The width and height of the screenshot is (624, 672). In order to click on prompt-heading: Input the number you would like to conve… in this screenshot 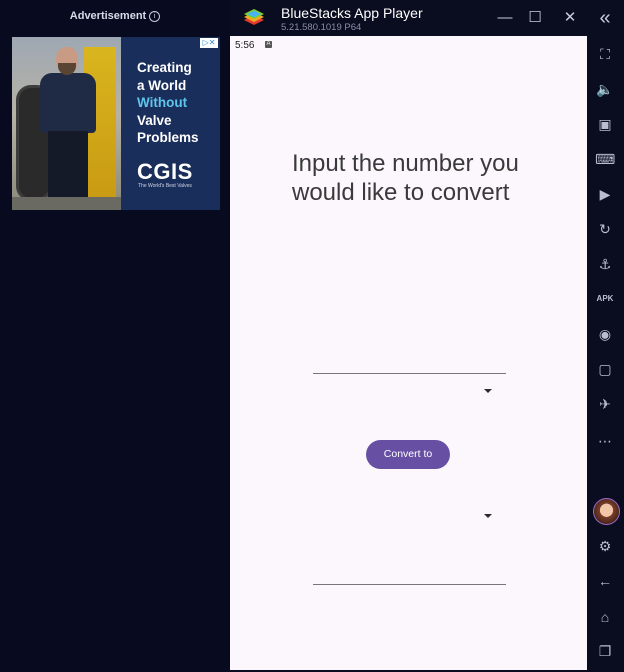, I will do `click(405, 178)`.